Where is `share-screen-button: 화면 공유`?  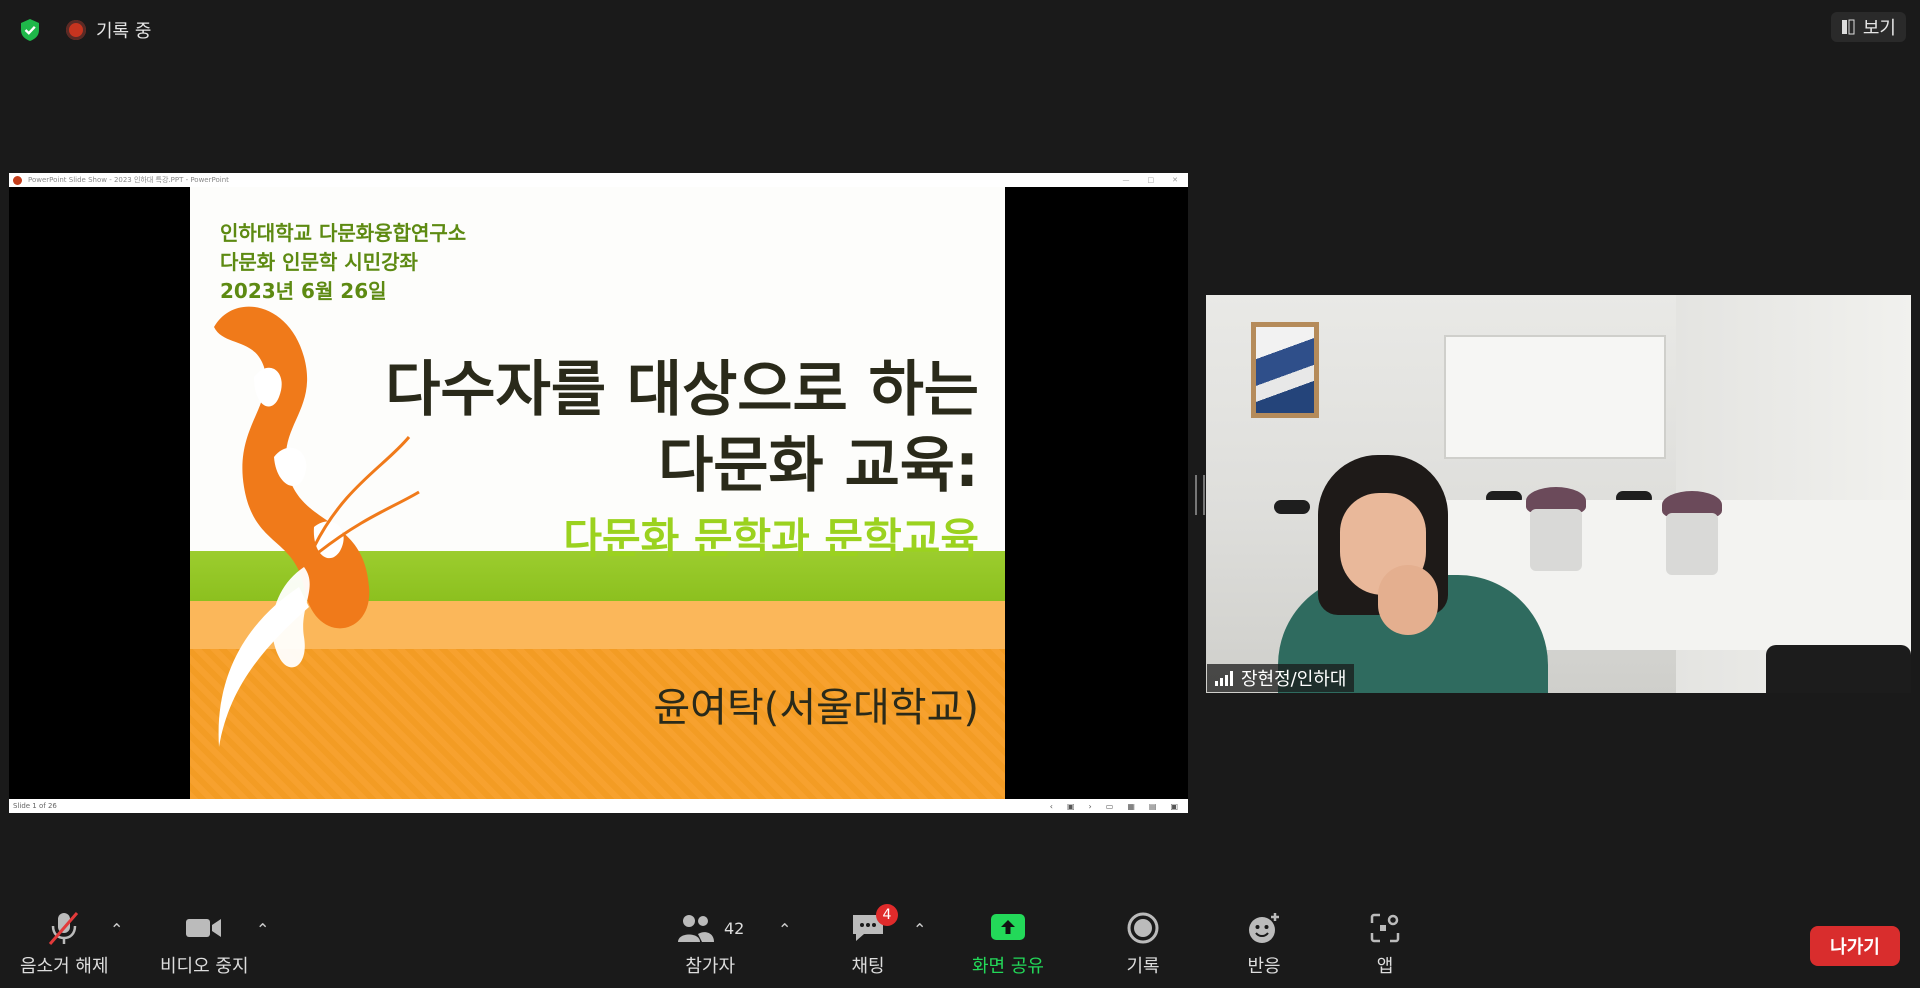
share-screen-button: 화면 공유 is located at coordinates (1008, 944).